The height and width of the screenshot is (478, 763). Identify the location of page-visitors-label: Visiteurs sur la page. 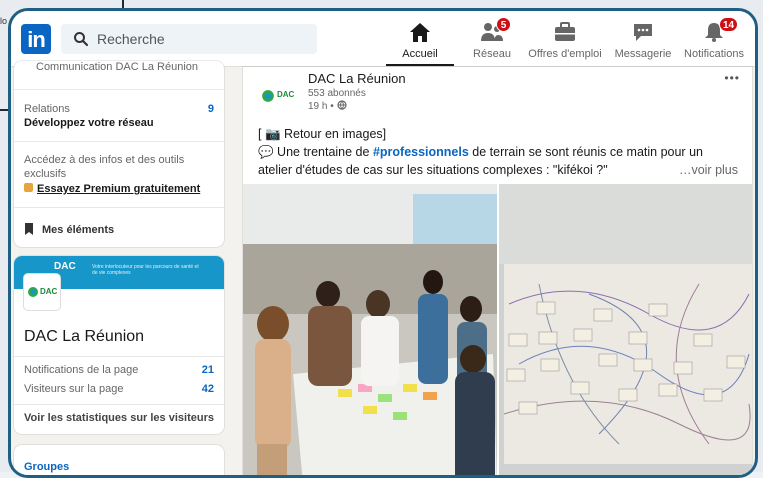
(74, 389).